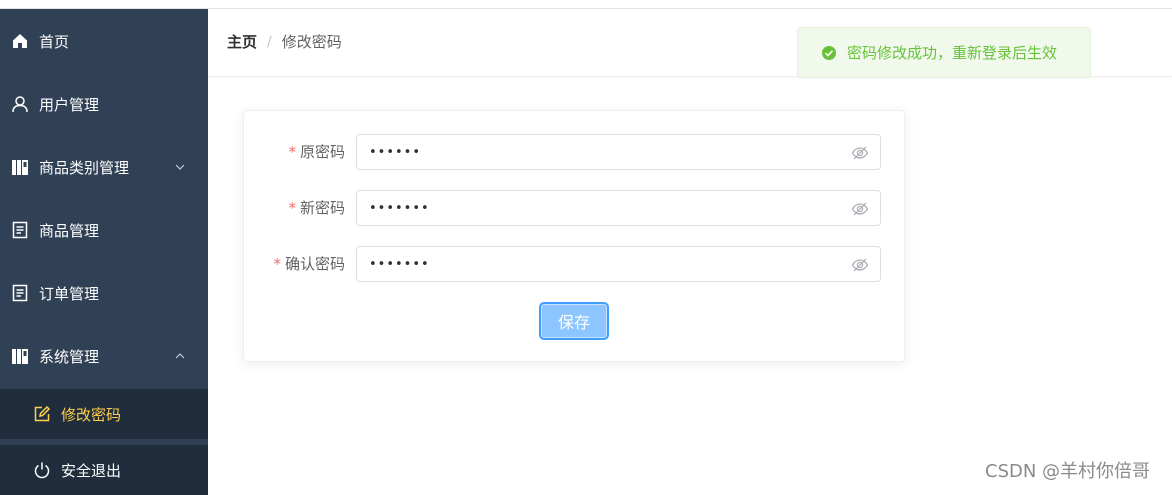  I want to click on sidebar-item-users: 用户管理, so click(104, 104).